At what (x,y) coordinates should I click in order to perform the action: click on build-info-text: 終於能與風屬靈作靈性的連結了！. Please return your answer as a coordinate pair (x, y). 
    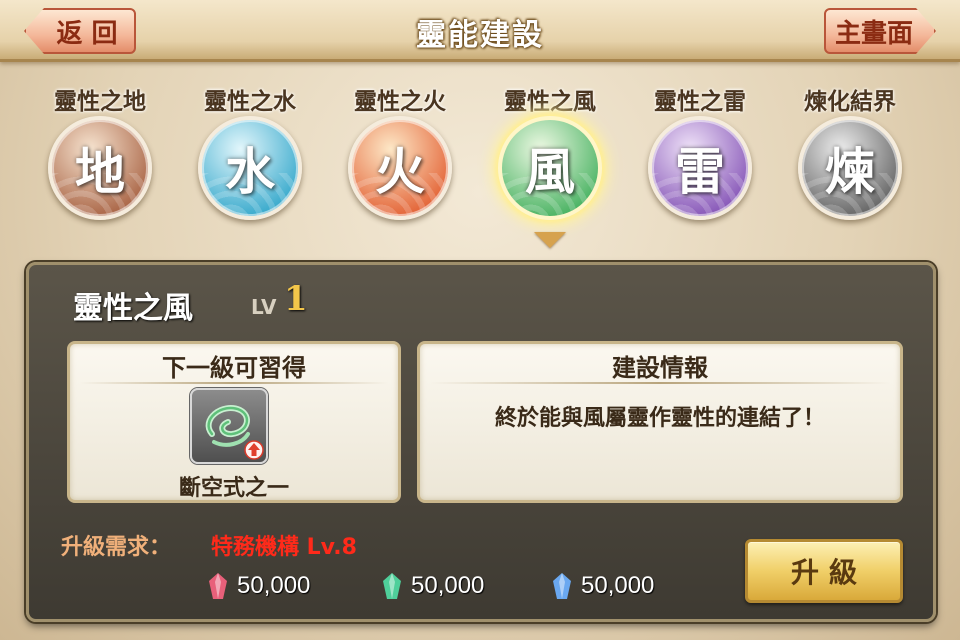
    Looking at the image, I should click on (659, 418).